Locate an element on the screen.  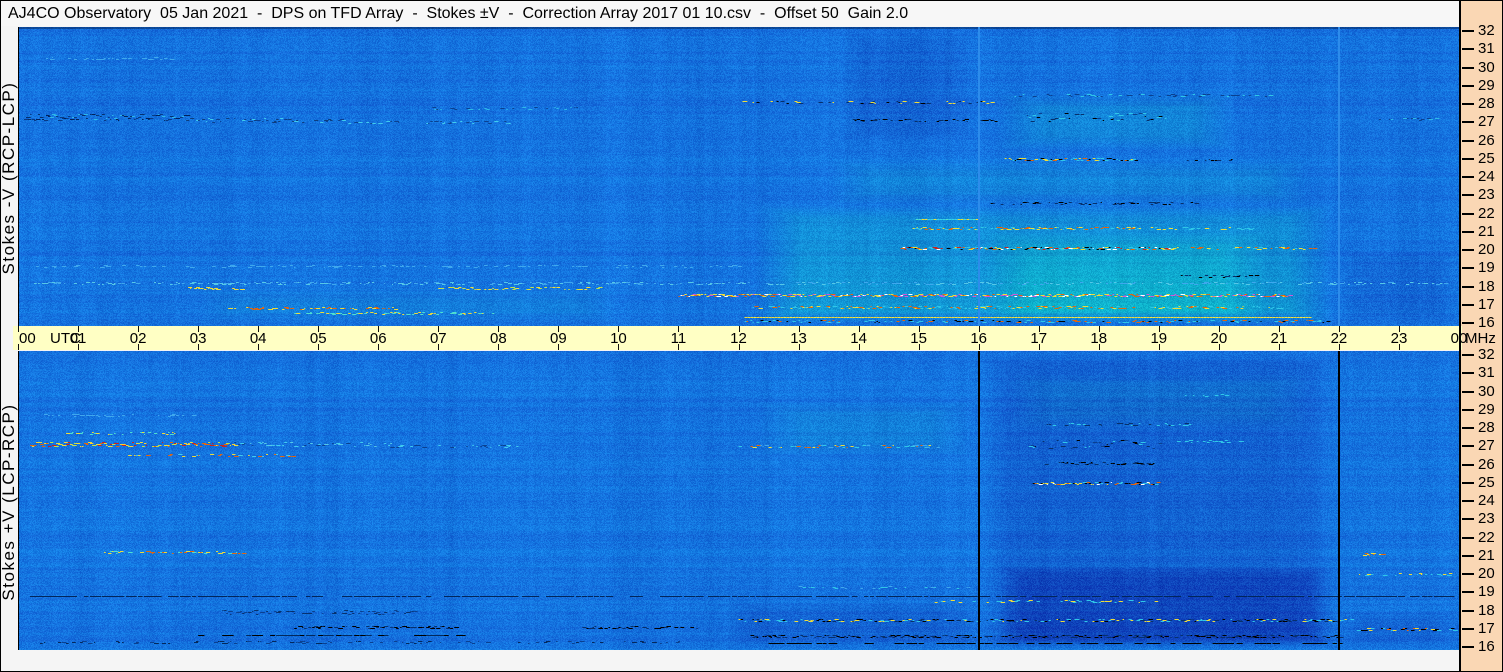
plot-right-border is located at coordinates (1460, 336).